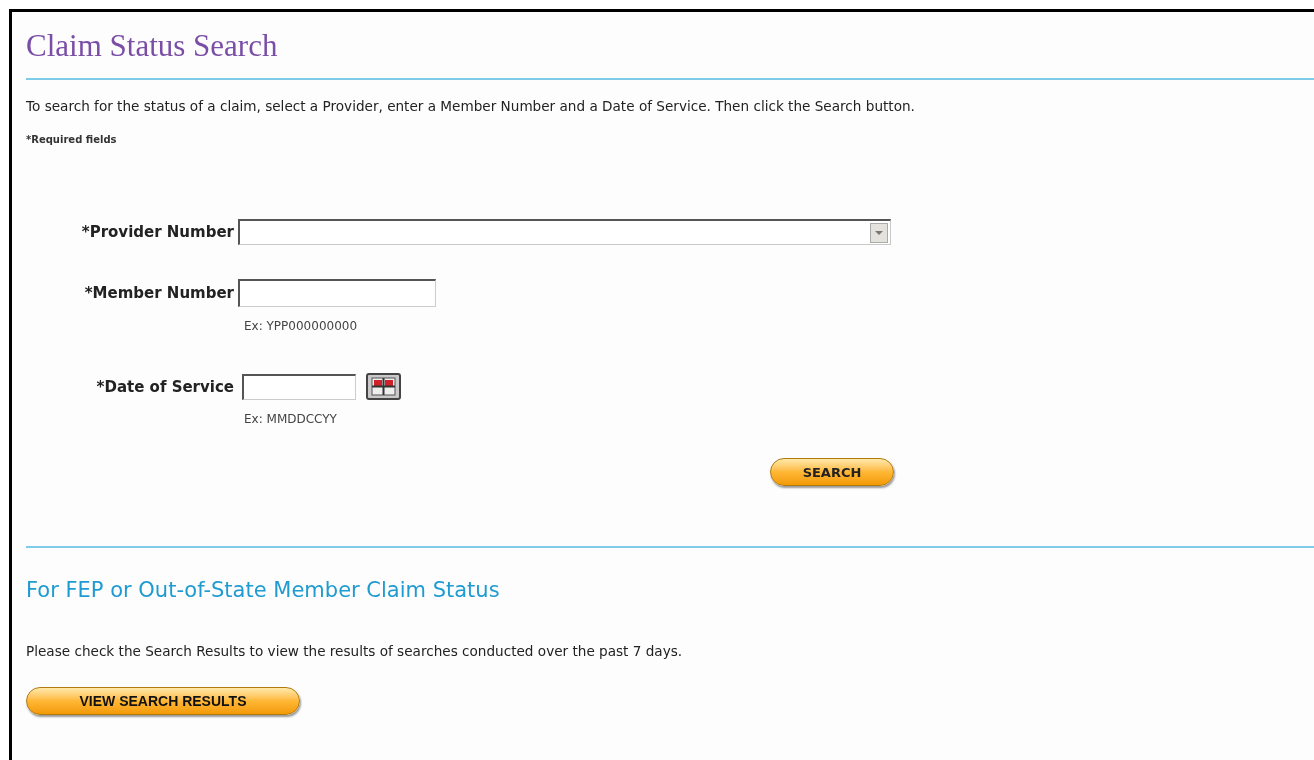  Describe the element at coordinates (163, 701) in the screenshot. I see `view-search-results-button: VIEW SEARCH RESULTS` at that location.